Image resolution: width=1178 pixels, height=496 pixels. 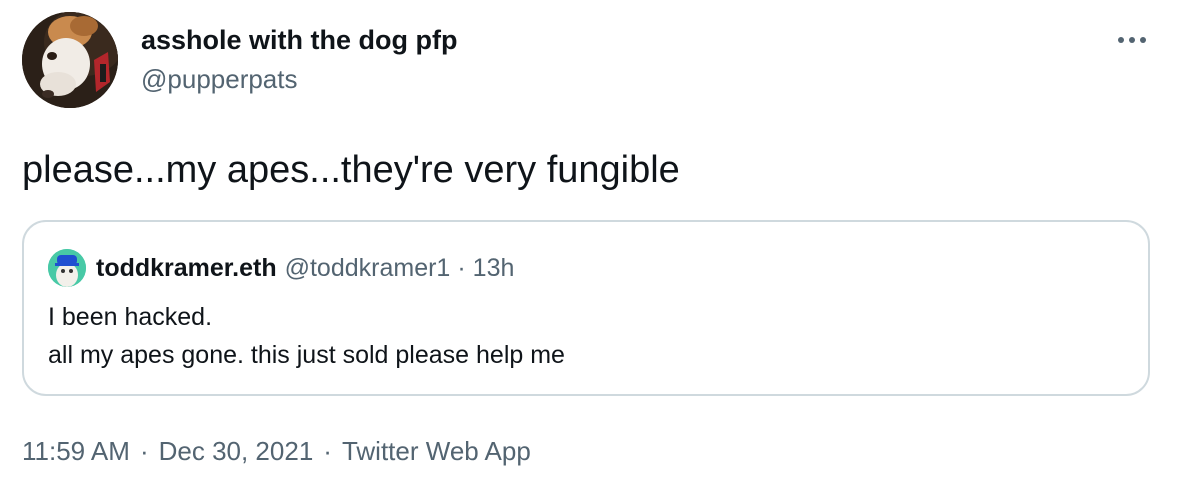 I want to click on dog-photo-icon, so click(x=70, y=60).